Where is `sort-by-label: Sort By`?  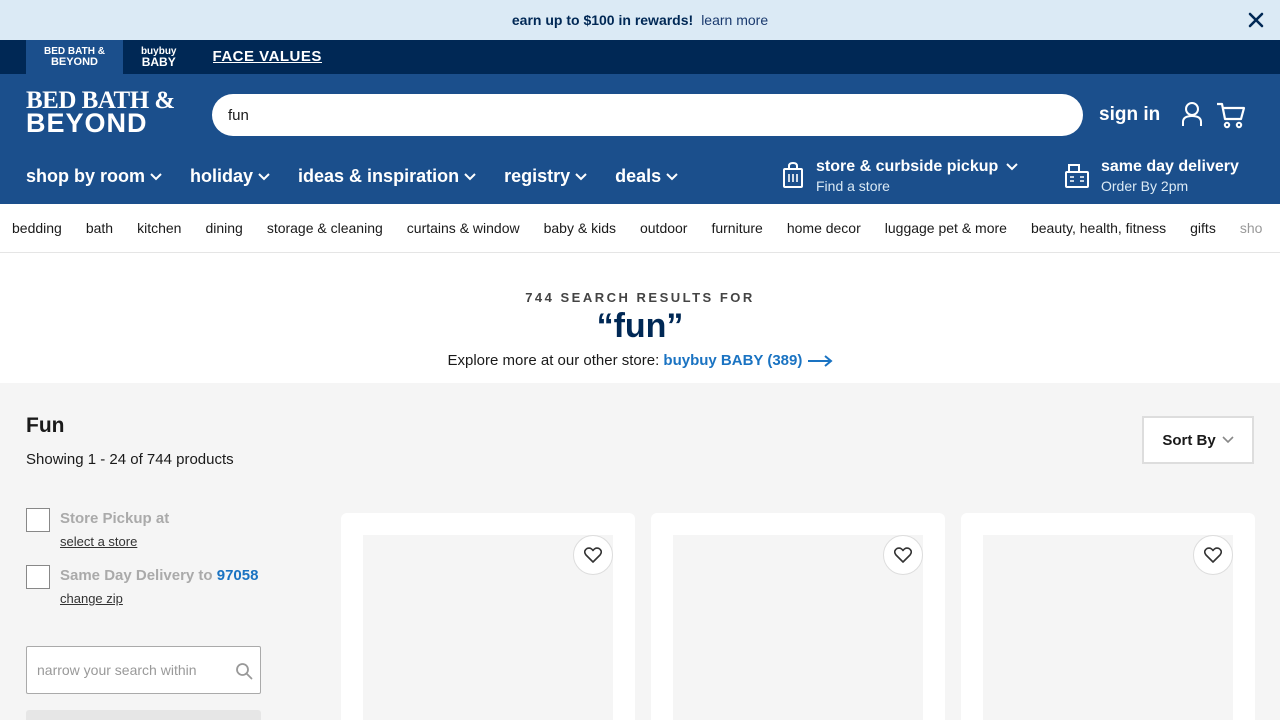
sort-by-label: Sort By is located at coordinates (1189, 440).